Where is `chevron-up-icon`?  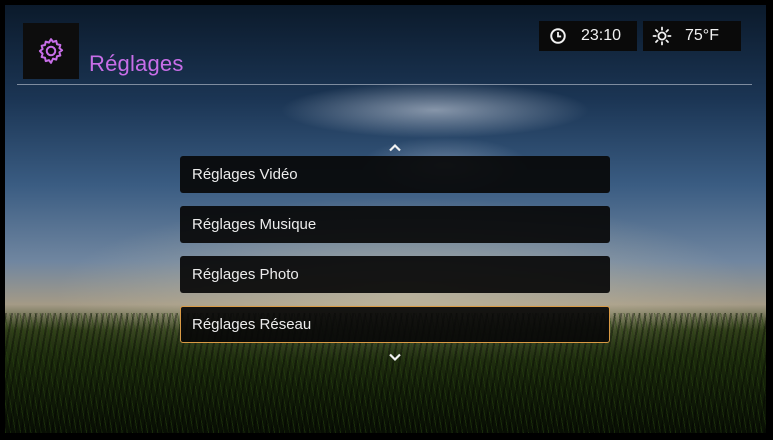
chevron-up-icon is located at coordinates (395, 147).